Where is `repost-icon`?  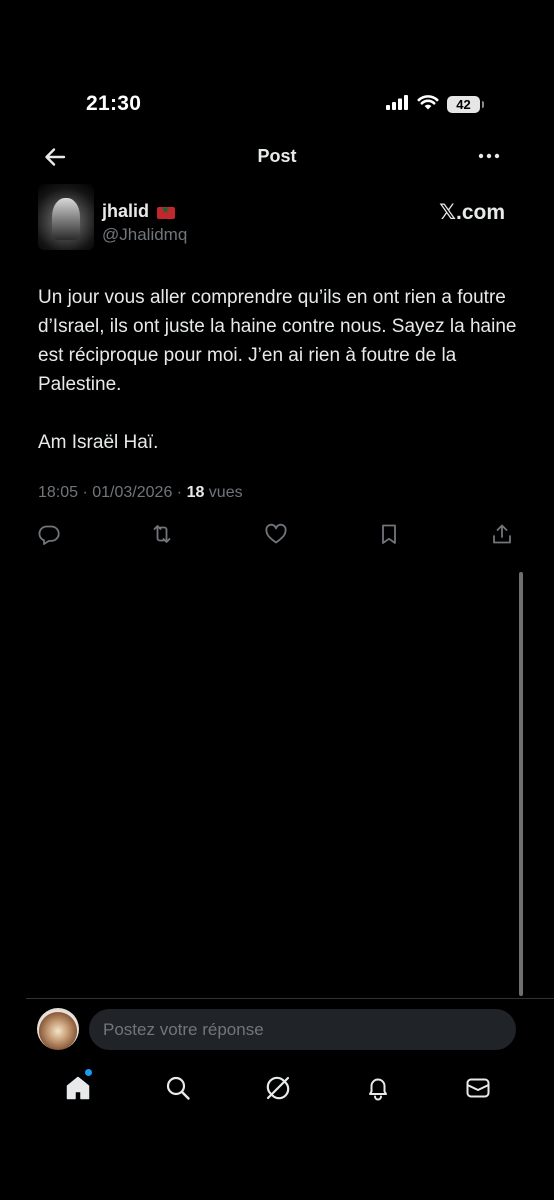
repost-icon is located at coordinates (162, 534).